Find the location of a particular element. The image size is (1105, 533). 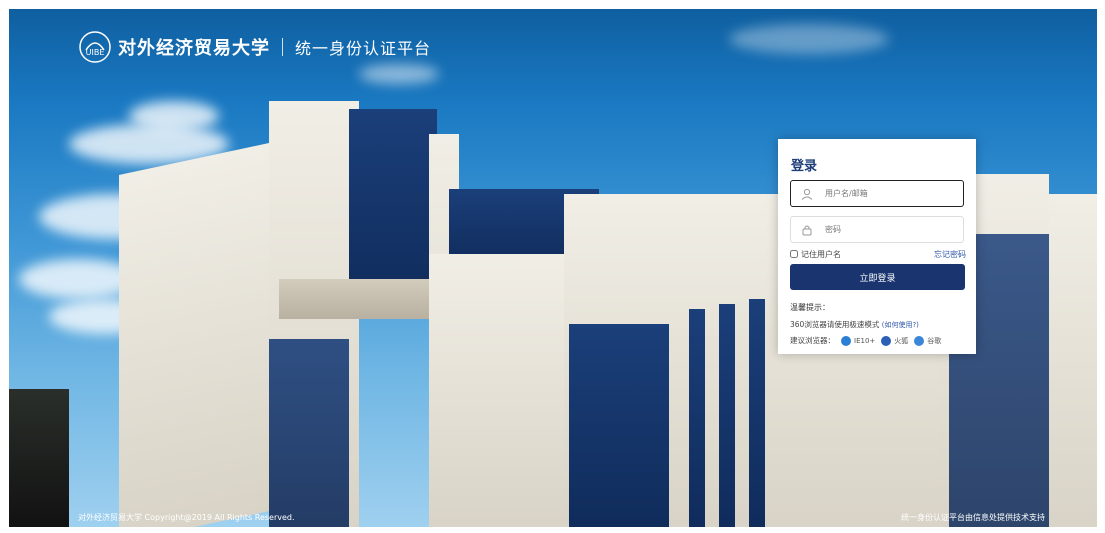

recommended-browsers: 建议浏览器： IE10+ 火狐 谷歌 is located at coordinates (865, 340).